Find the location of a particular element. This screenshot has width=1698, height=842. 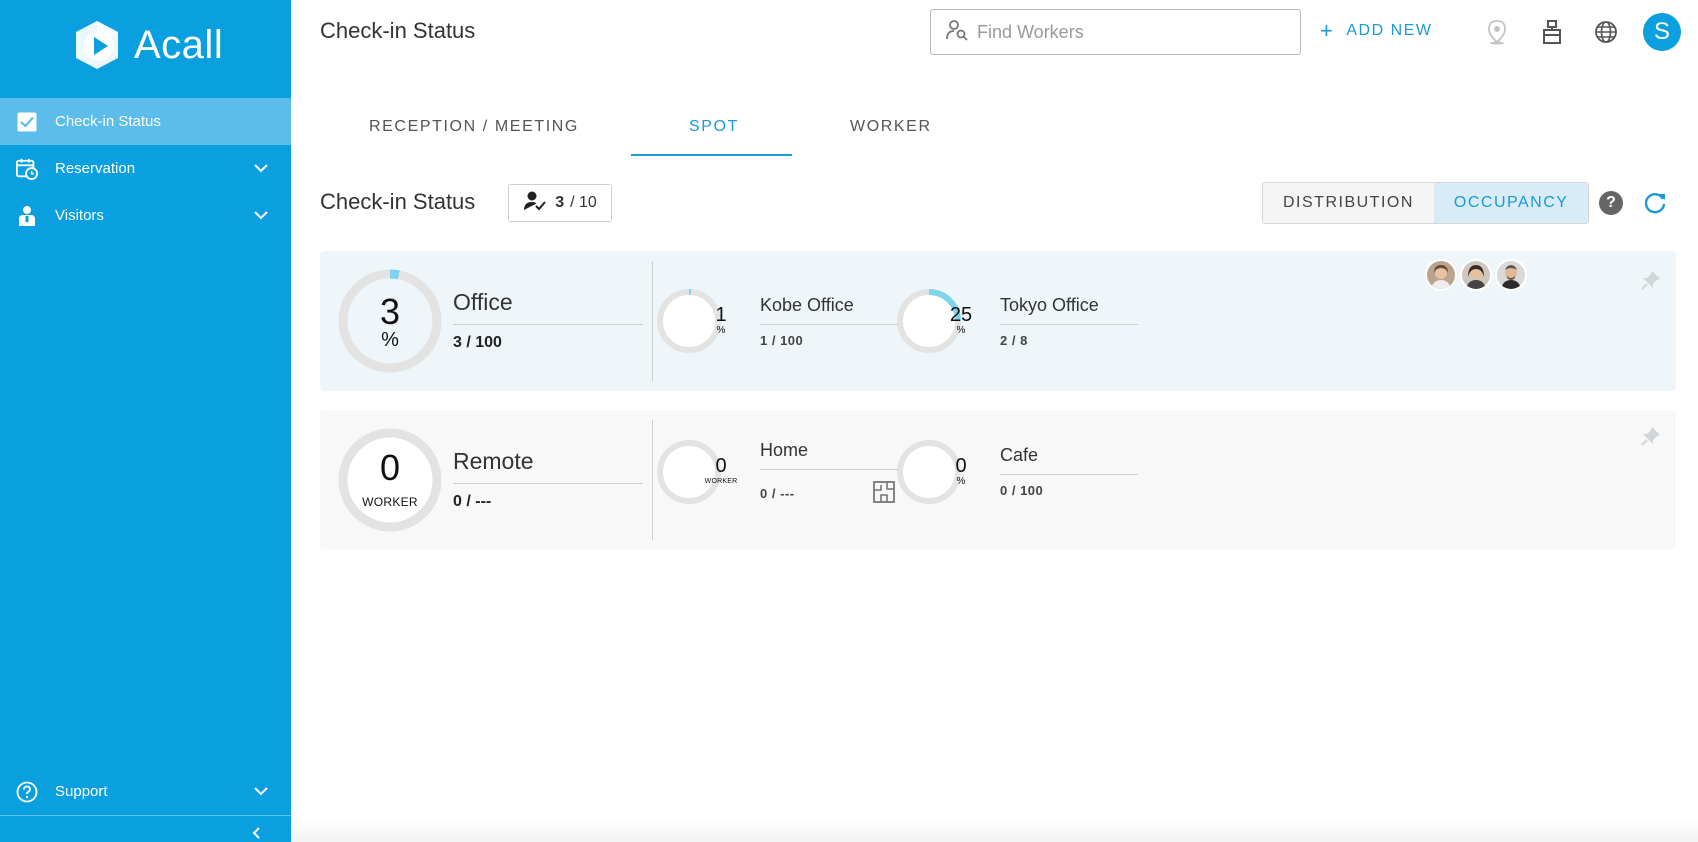

occupancy-button: OCCUPANCY is located at coordinates (1511, 203).